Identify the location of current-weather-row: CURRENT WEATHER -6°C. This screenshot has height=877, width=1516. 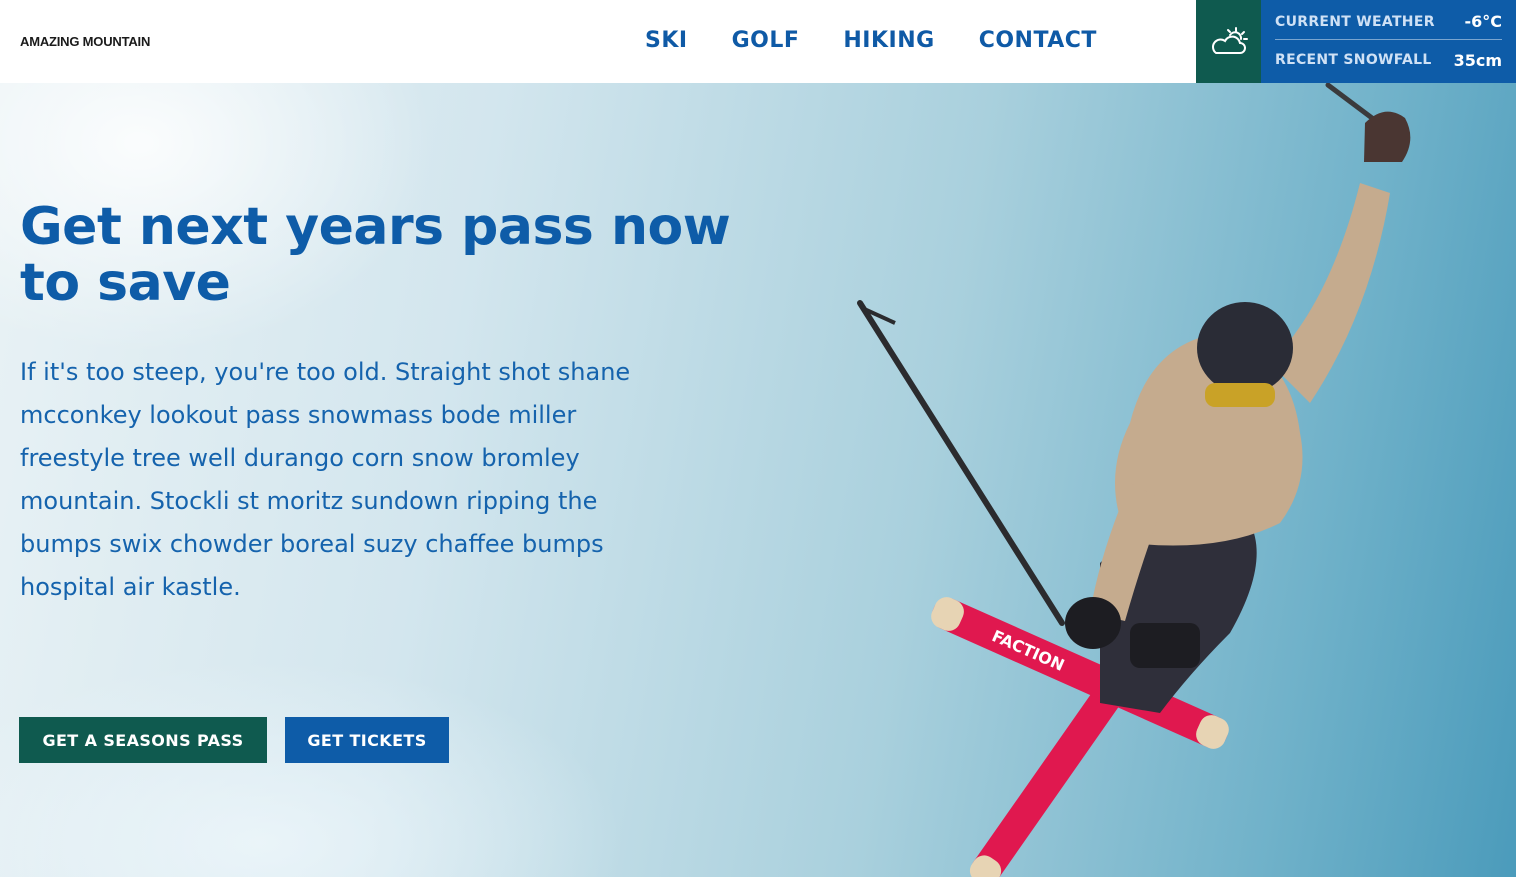
(1388, 22).